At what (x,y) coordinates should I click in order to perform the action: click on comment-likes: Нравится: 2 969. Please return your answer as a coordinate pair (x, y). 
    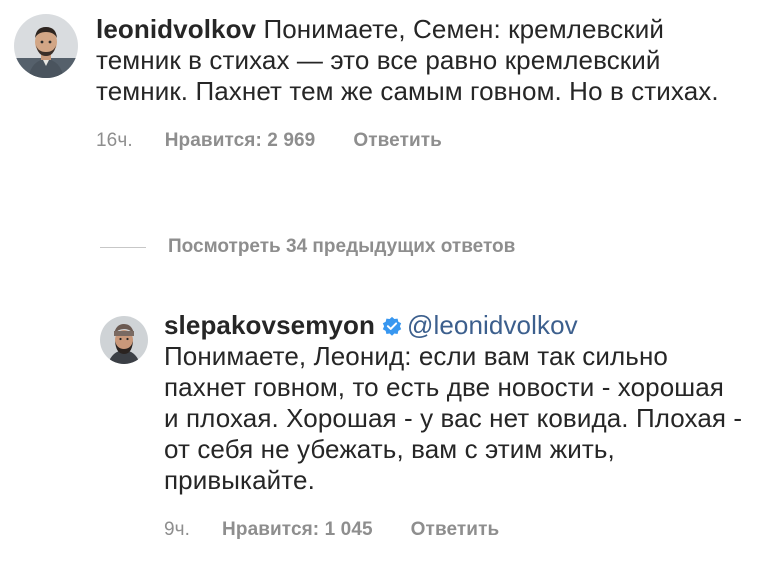
    Looking at the image, I should click on (240, 140).